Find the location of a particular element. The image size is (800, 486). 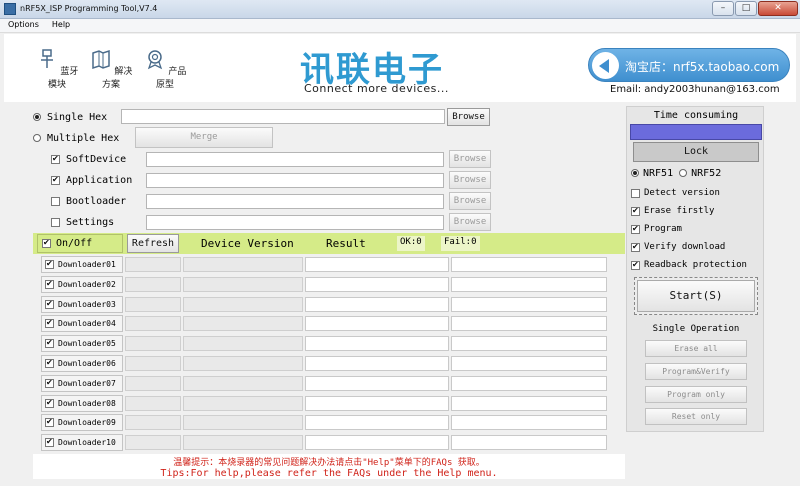

downloader-toggle: Downloader01 is located at coordinates (82, 264).